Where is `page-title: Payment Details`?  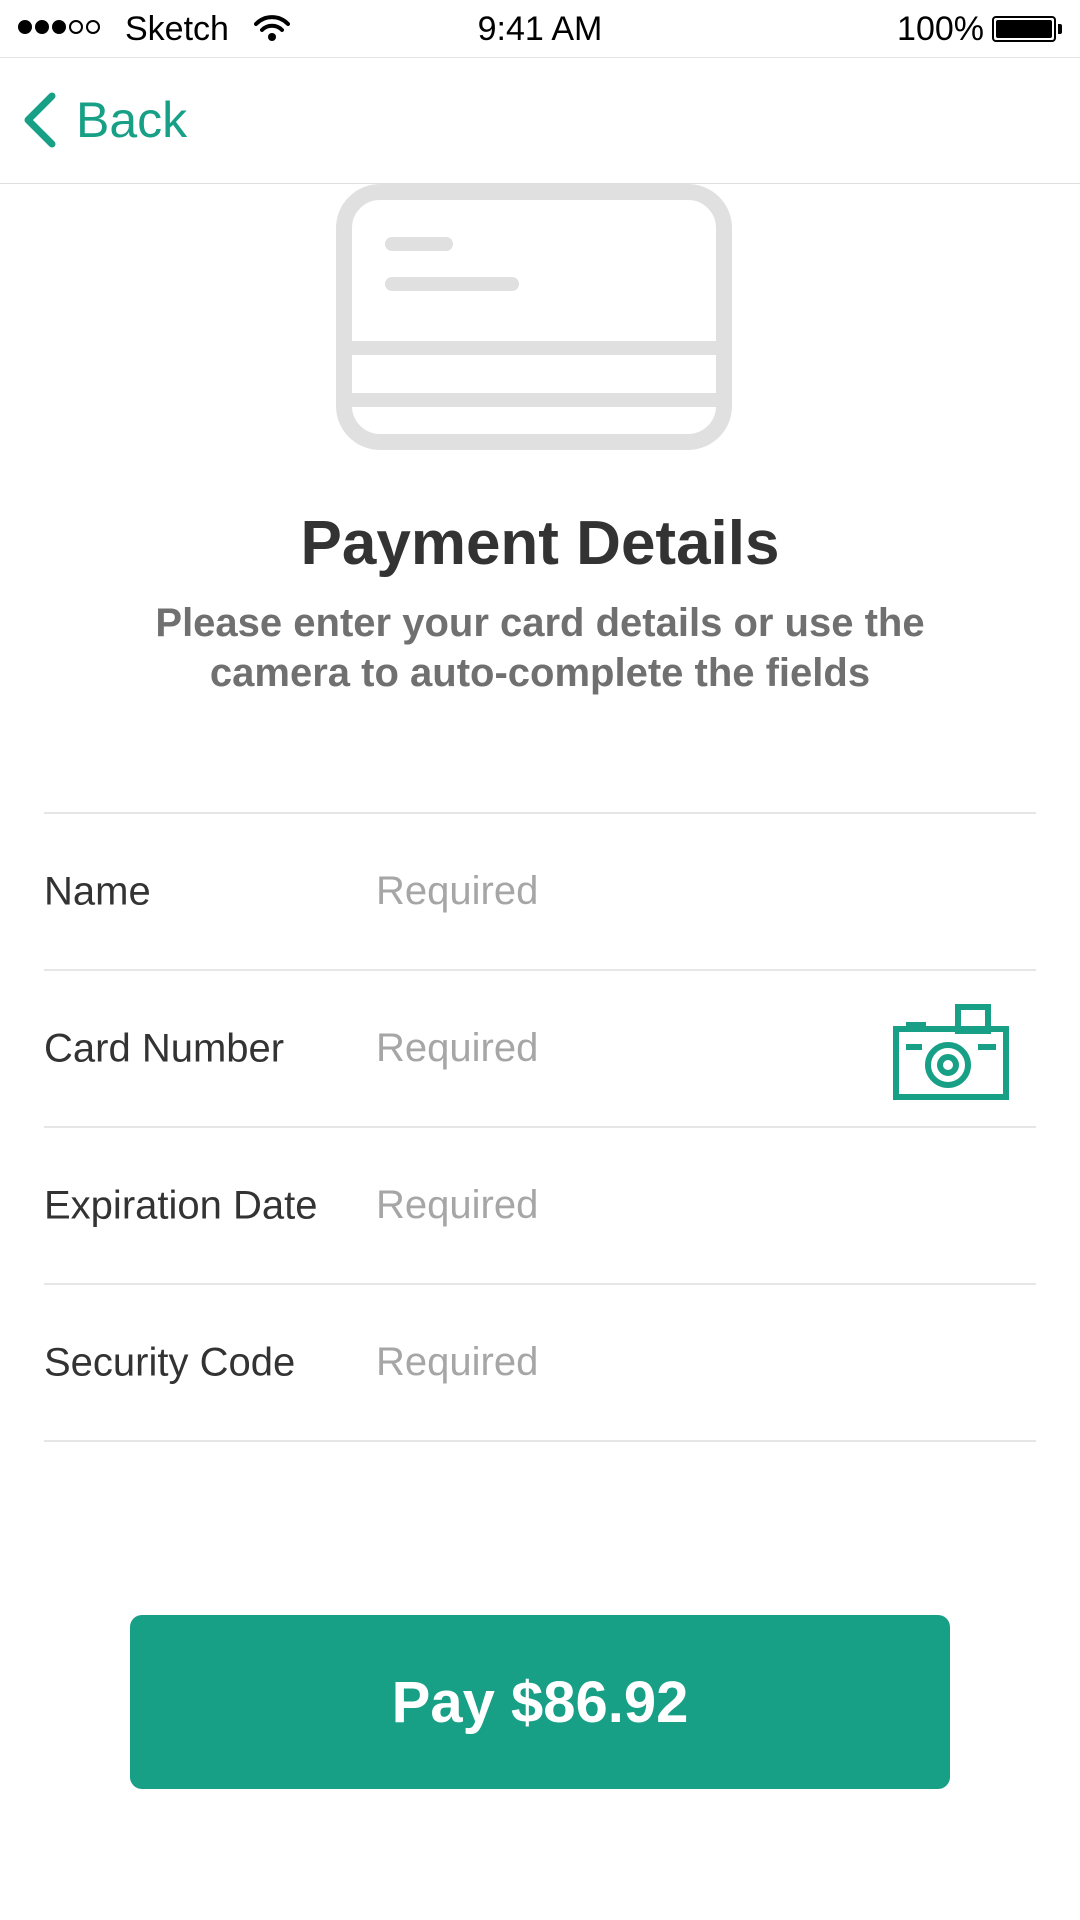
page-title: Payment Details is located at coordinates (540, 543).